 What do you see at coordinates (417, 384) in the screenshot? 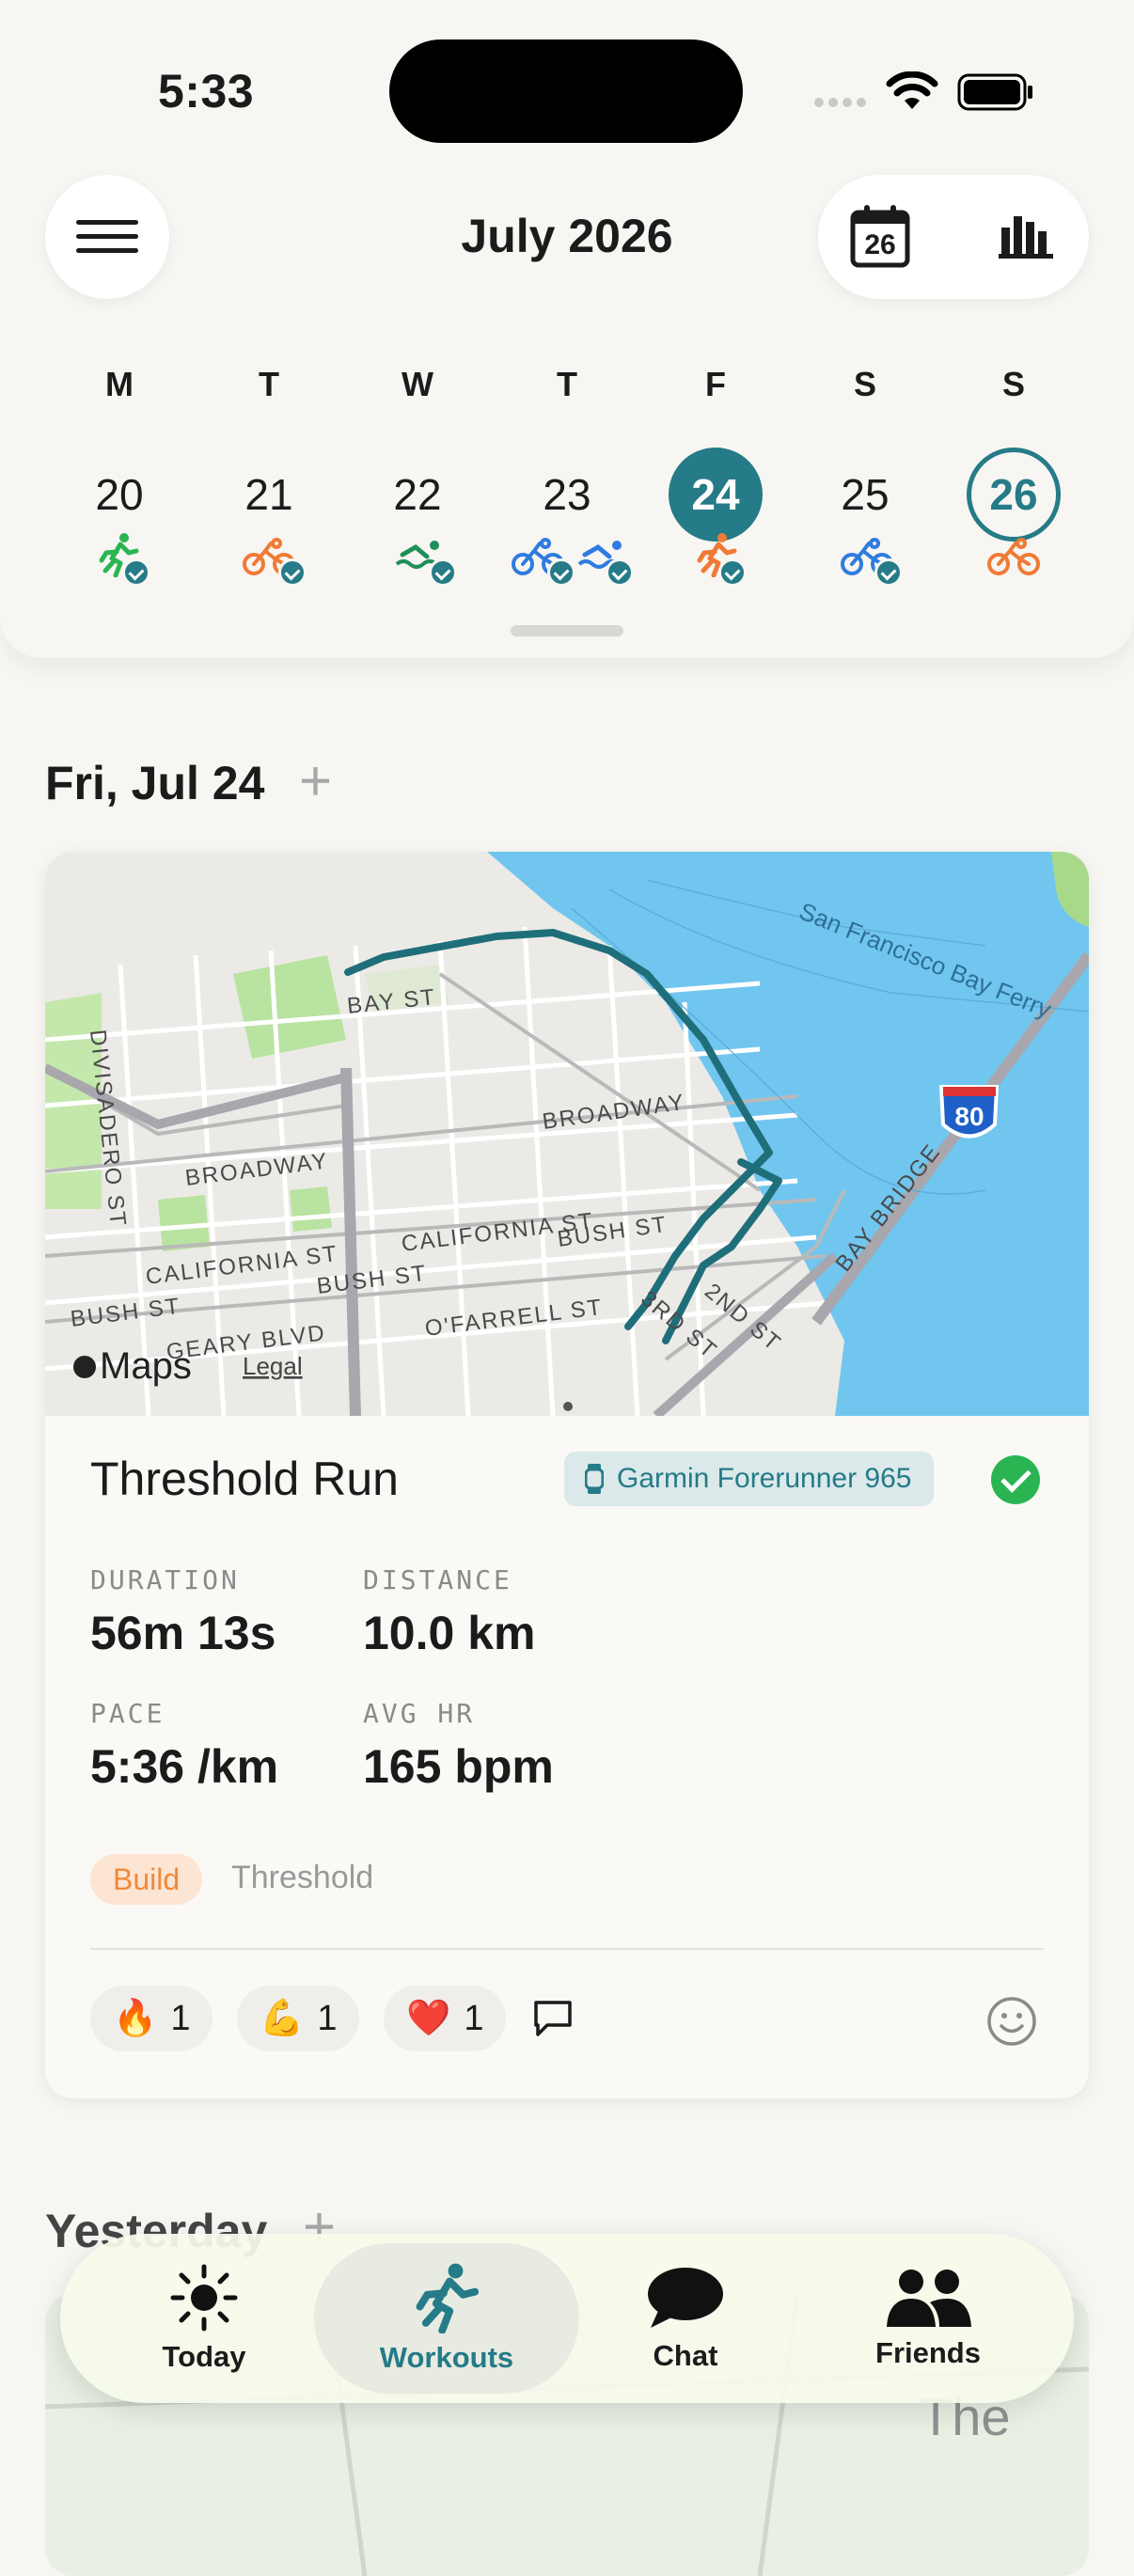
I see `dow-wed: W` at bounding box center [417, 384].